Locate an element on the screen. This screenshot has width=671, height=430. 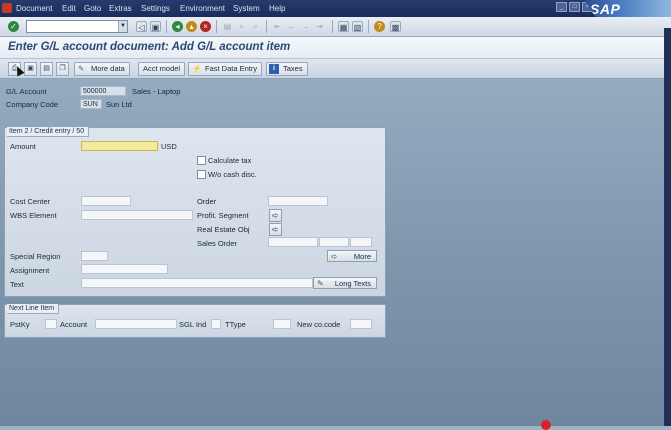
profit-segment-label: Profit. Segment is located at coordinates (223, 215).